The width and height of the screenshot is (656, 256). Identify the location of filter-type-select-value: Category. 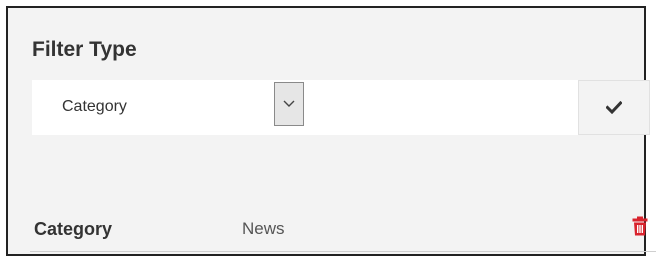
(94, 106).